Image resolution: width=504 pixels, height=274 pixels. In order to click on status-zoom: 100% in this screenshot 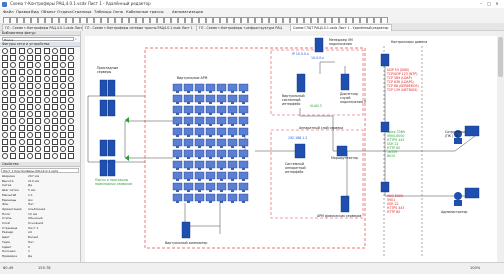, I will do `click(475, 268)`.